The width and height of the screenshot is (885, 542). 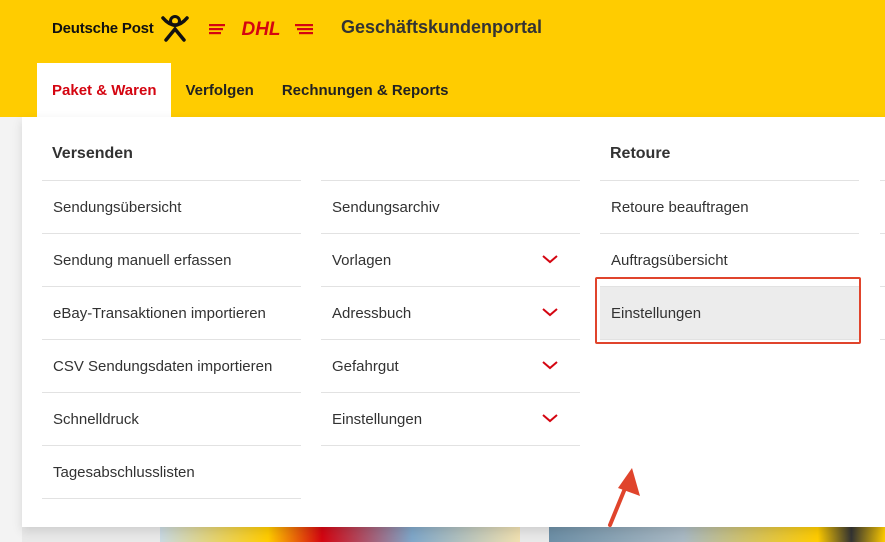 What do you see at coordinates (174, 28) in the screenshot?
I see `post-horn-icon` at bounding box center [174, 28].